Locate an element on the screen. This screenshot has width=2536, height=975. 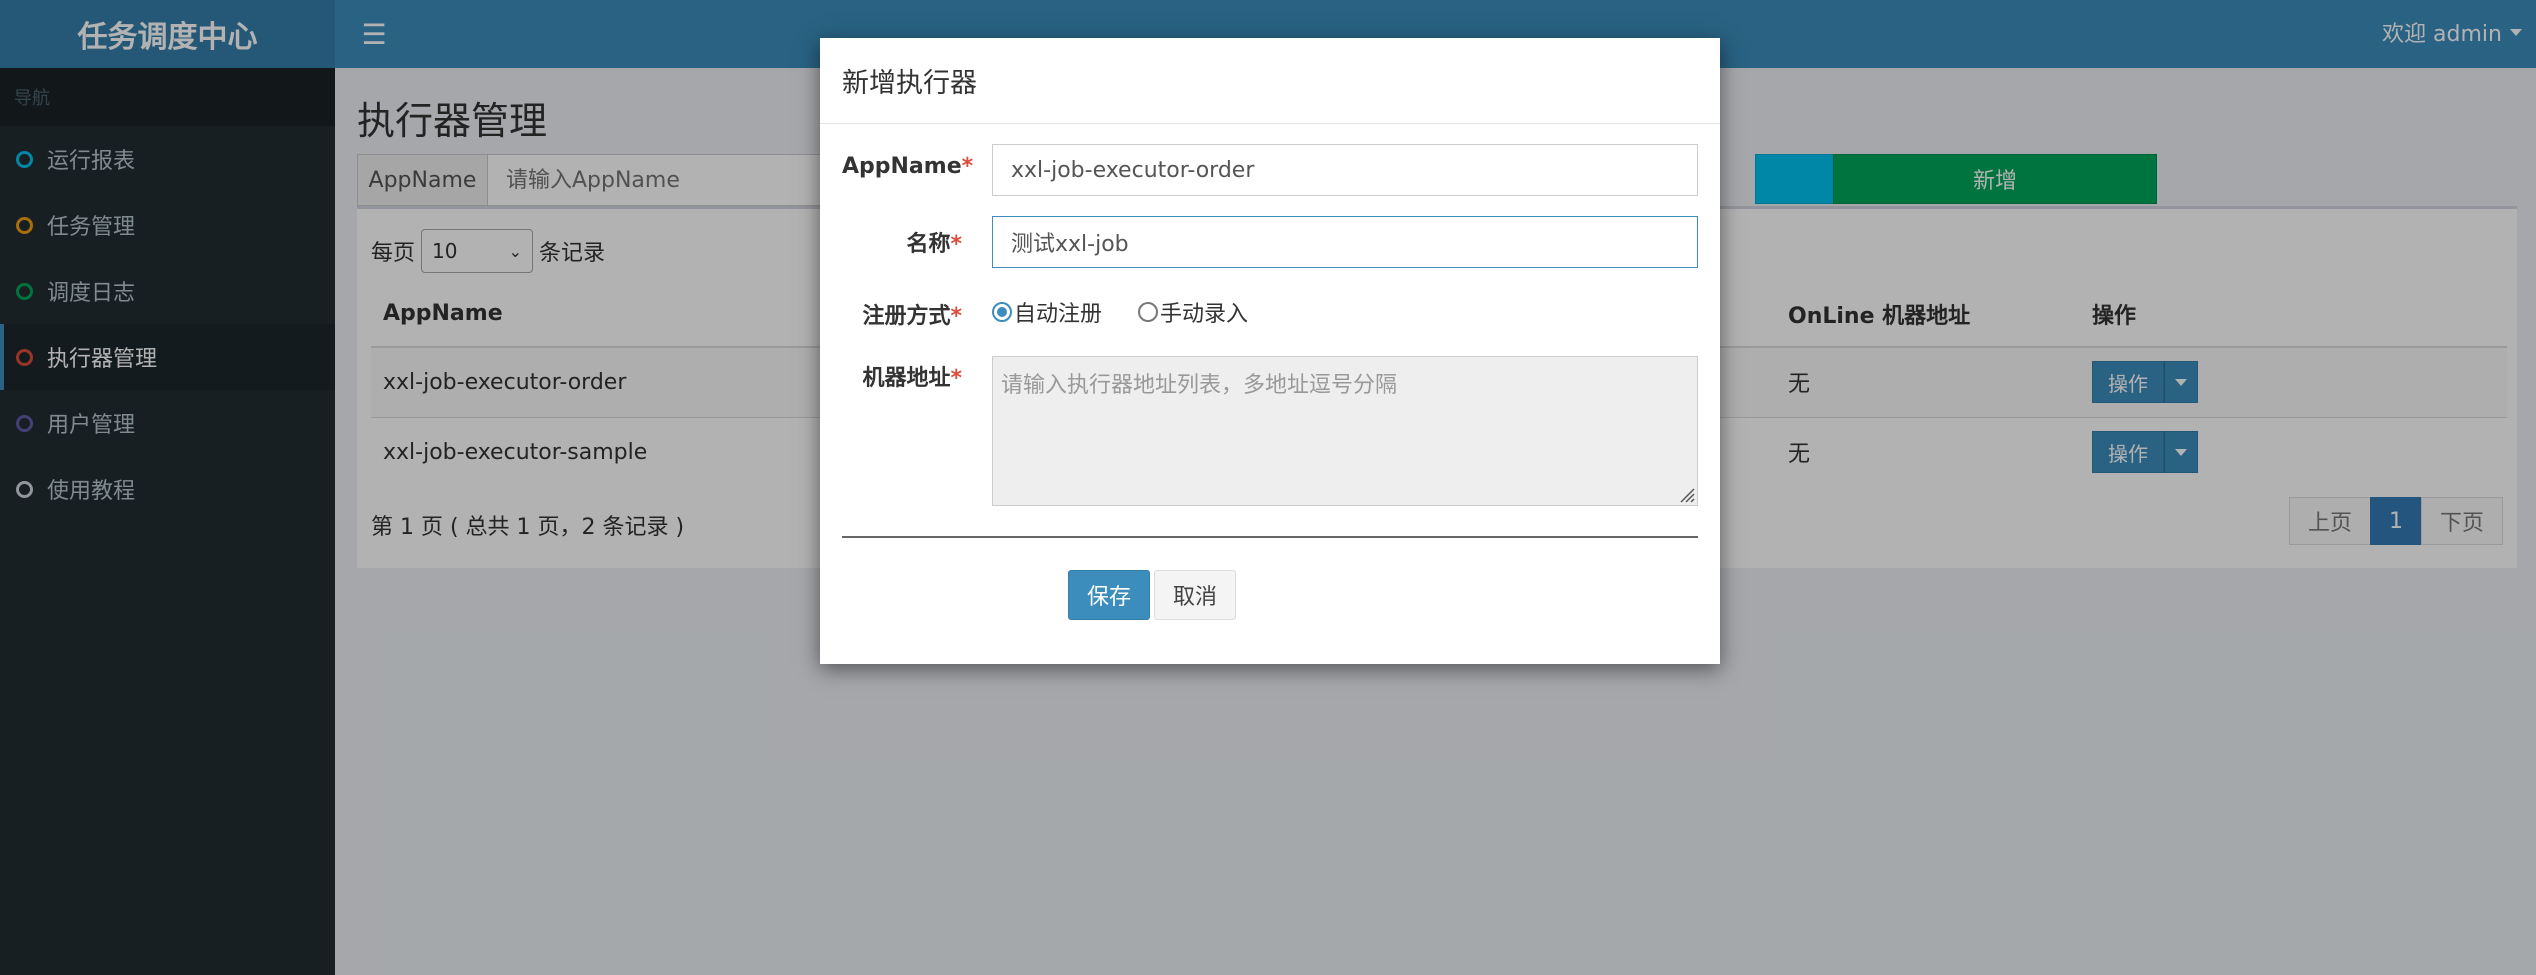
reg-type-label: 注册方式* is located at coordinates (912, 316).